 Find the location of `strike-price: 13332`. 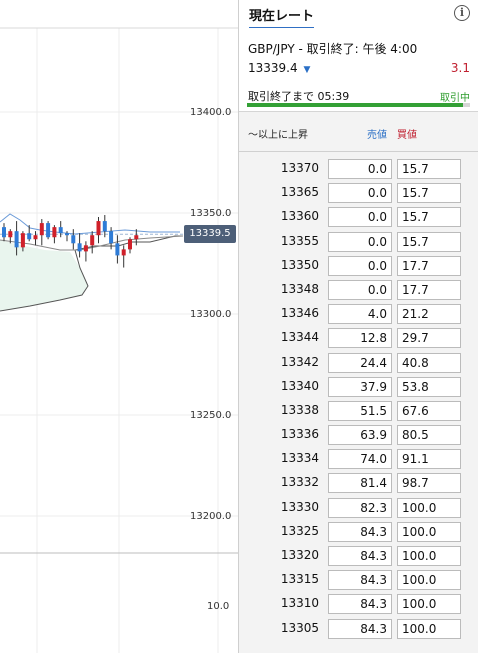

strike-price: 13332 is located at coordinates (299, 482).